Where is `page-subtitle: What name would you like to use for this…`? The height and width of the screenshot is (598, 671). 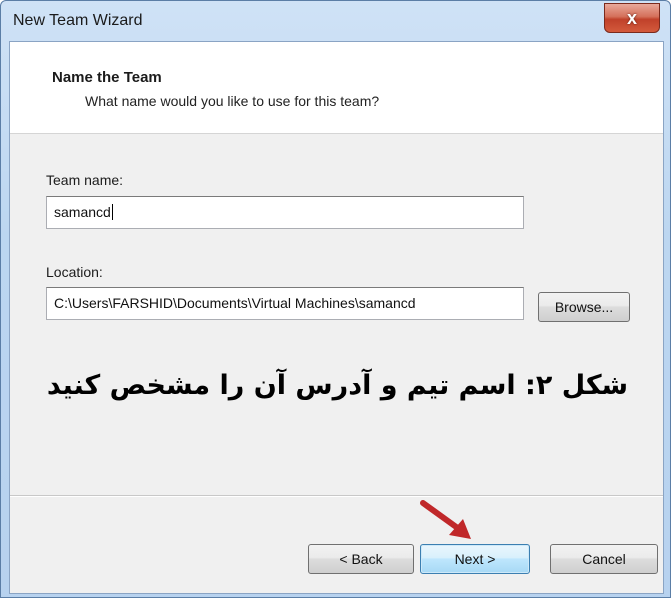
page-subtitle: What name would you like to use for this… is located at coordinates (232, 101).